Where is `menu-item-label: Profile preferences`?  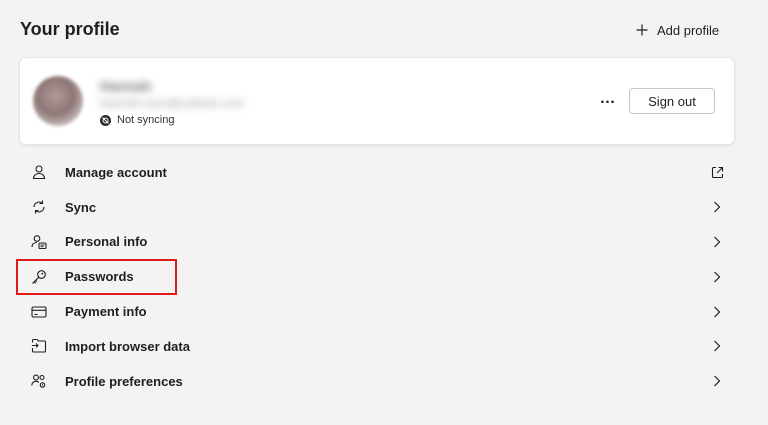
menu-item-label: Profile preferences is located at coordinates (124, 381).